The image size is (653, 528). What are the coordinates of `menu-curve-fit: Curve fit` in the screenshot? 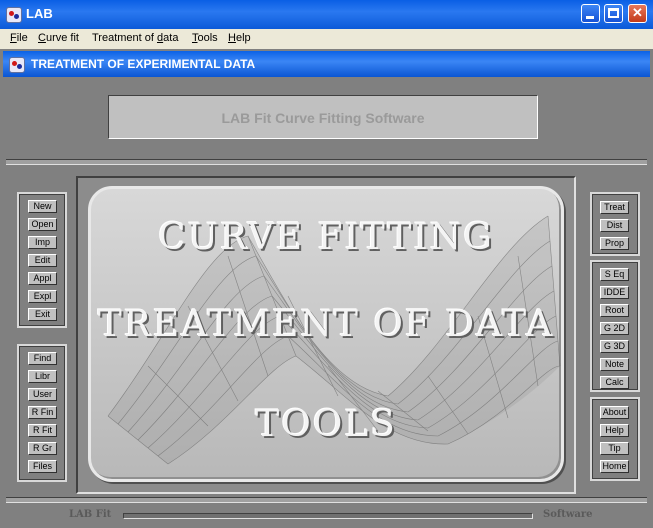 It's located at (58, 38).